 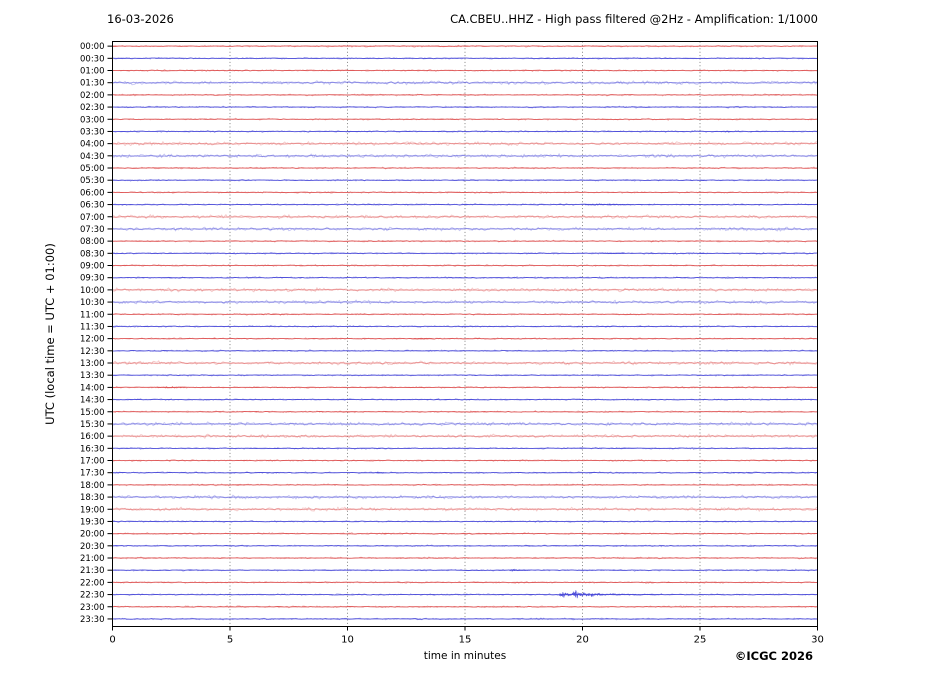 What do you see at coordinates (92, 425) in the screenshot?
I see `y-tick-label: 15:30` at bounding box center [92, 425].